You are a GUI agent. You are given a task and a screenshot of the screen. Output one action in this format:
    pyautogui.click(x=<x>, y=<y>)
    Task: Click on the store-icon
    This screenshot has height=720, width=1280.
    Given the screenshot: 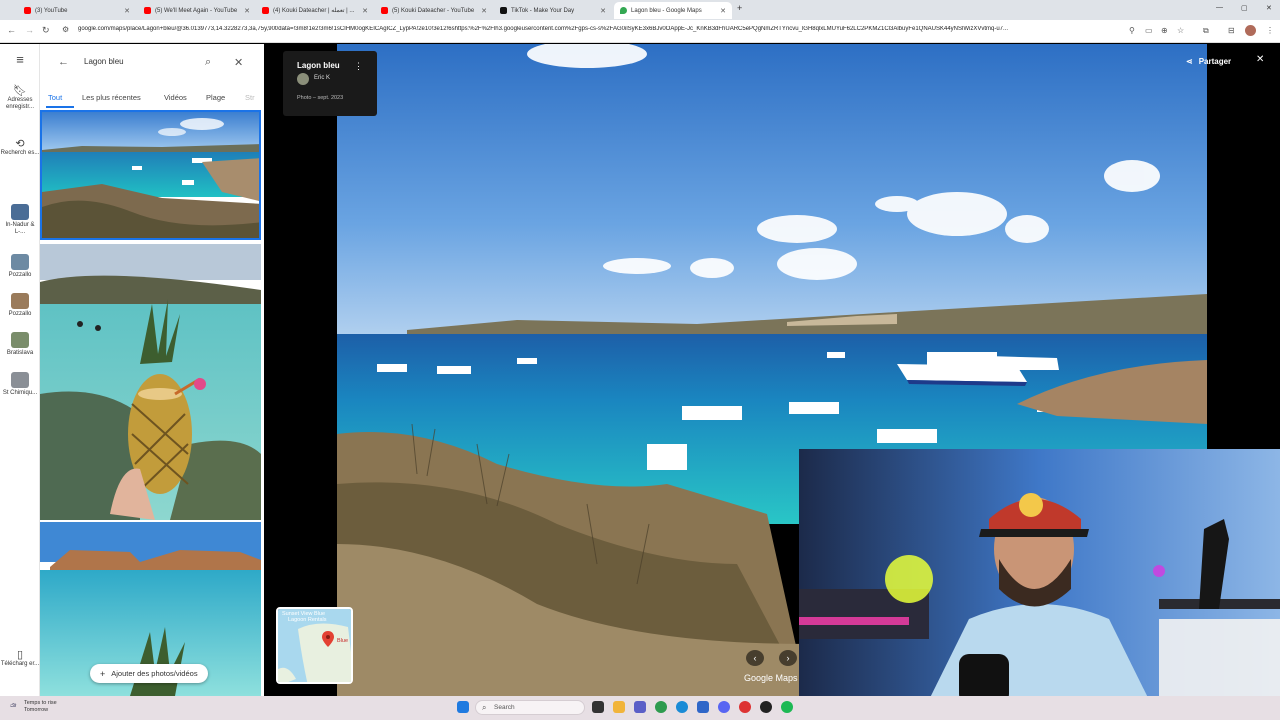 What is the action you would take?
    pyautogui.click(x=703, y=707)
    